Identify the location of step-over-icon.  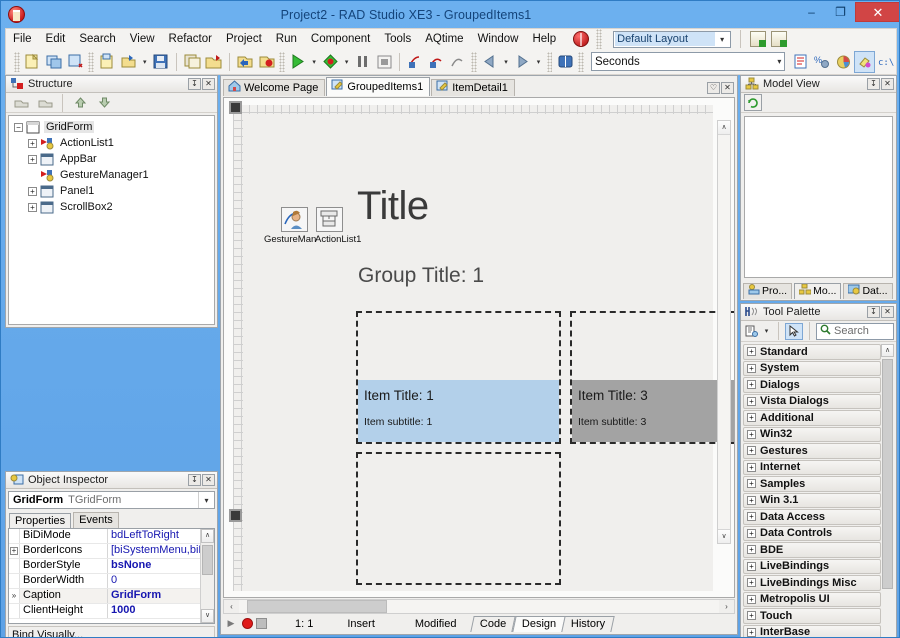
(437, 62).